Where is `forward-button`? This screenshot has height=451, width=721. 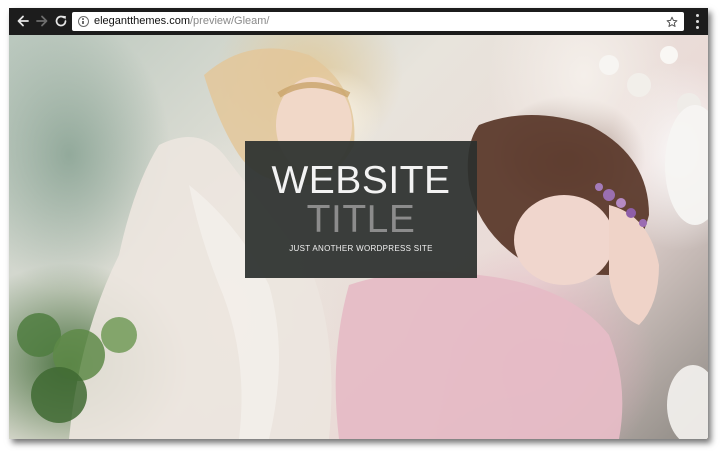 forward-button is located at coordinates (42, 21).